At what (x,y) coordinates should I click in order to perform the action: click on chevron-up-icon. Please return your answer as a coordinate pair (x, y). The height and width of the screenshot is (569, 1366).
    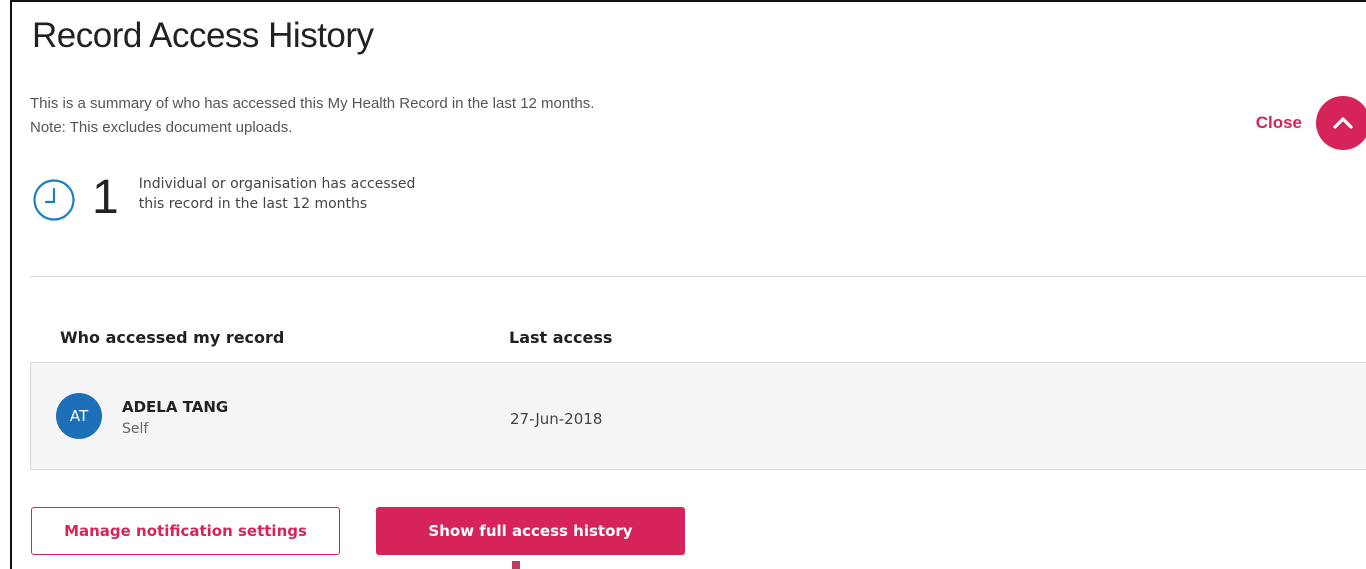
    Looking at the image, I should click on (1343, 123).